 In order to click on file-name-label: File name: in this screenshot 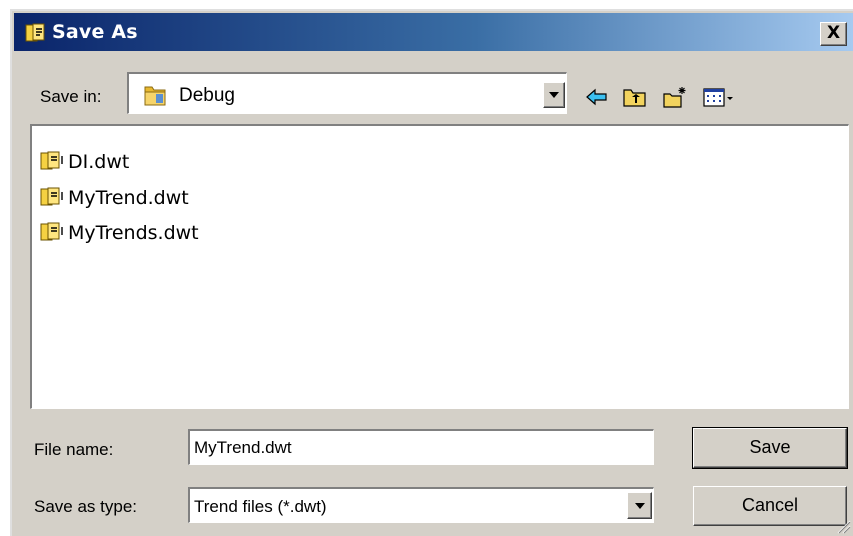, I will do `click(74, 449)`.